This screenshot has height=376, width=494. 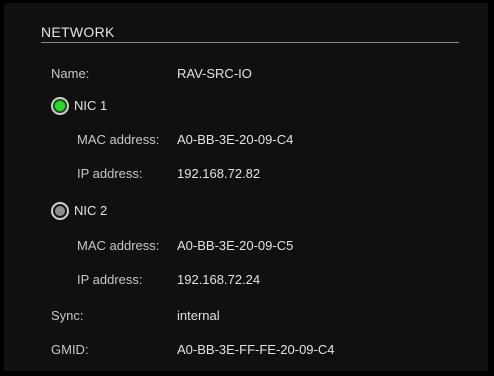 I want to click on nic-2-status-icon, so click(x=60, y=211).